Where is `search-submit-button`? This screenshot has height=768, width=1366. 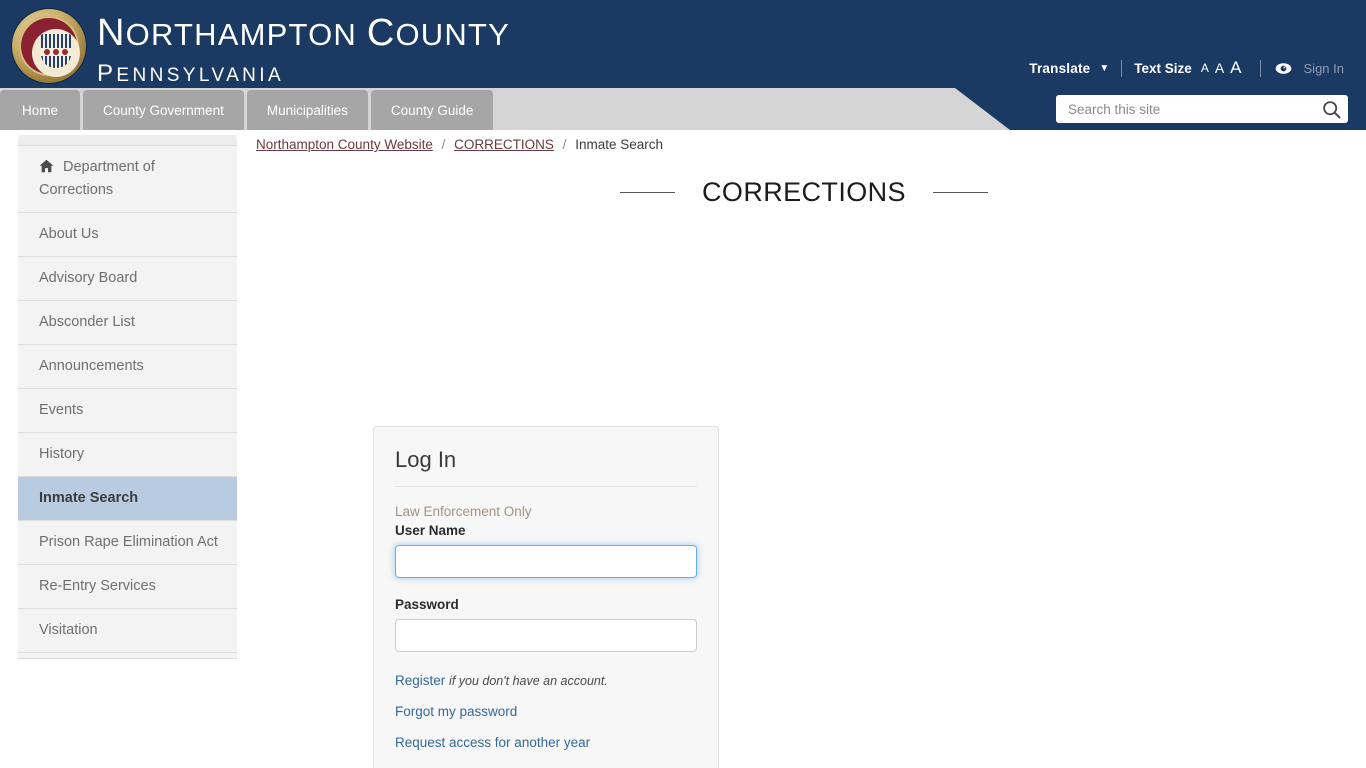 search-submit-button is located at coordinates (1331, 109).